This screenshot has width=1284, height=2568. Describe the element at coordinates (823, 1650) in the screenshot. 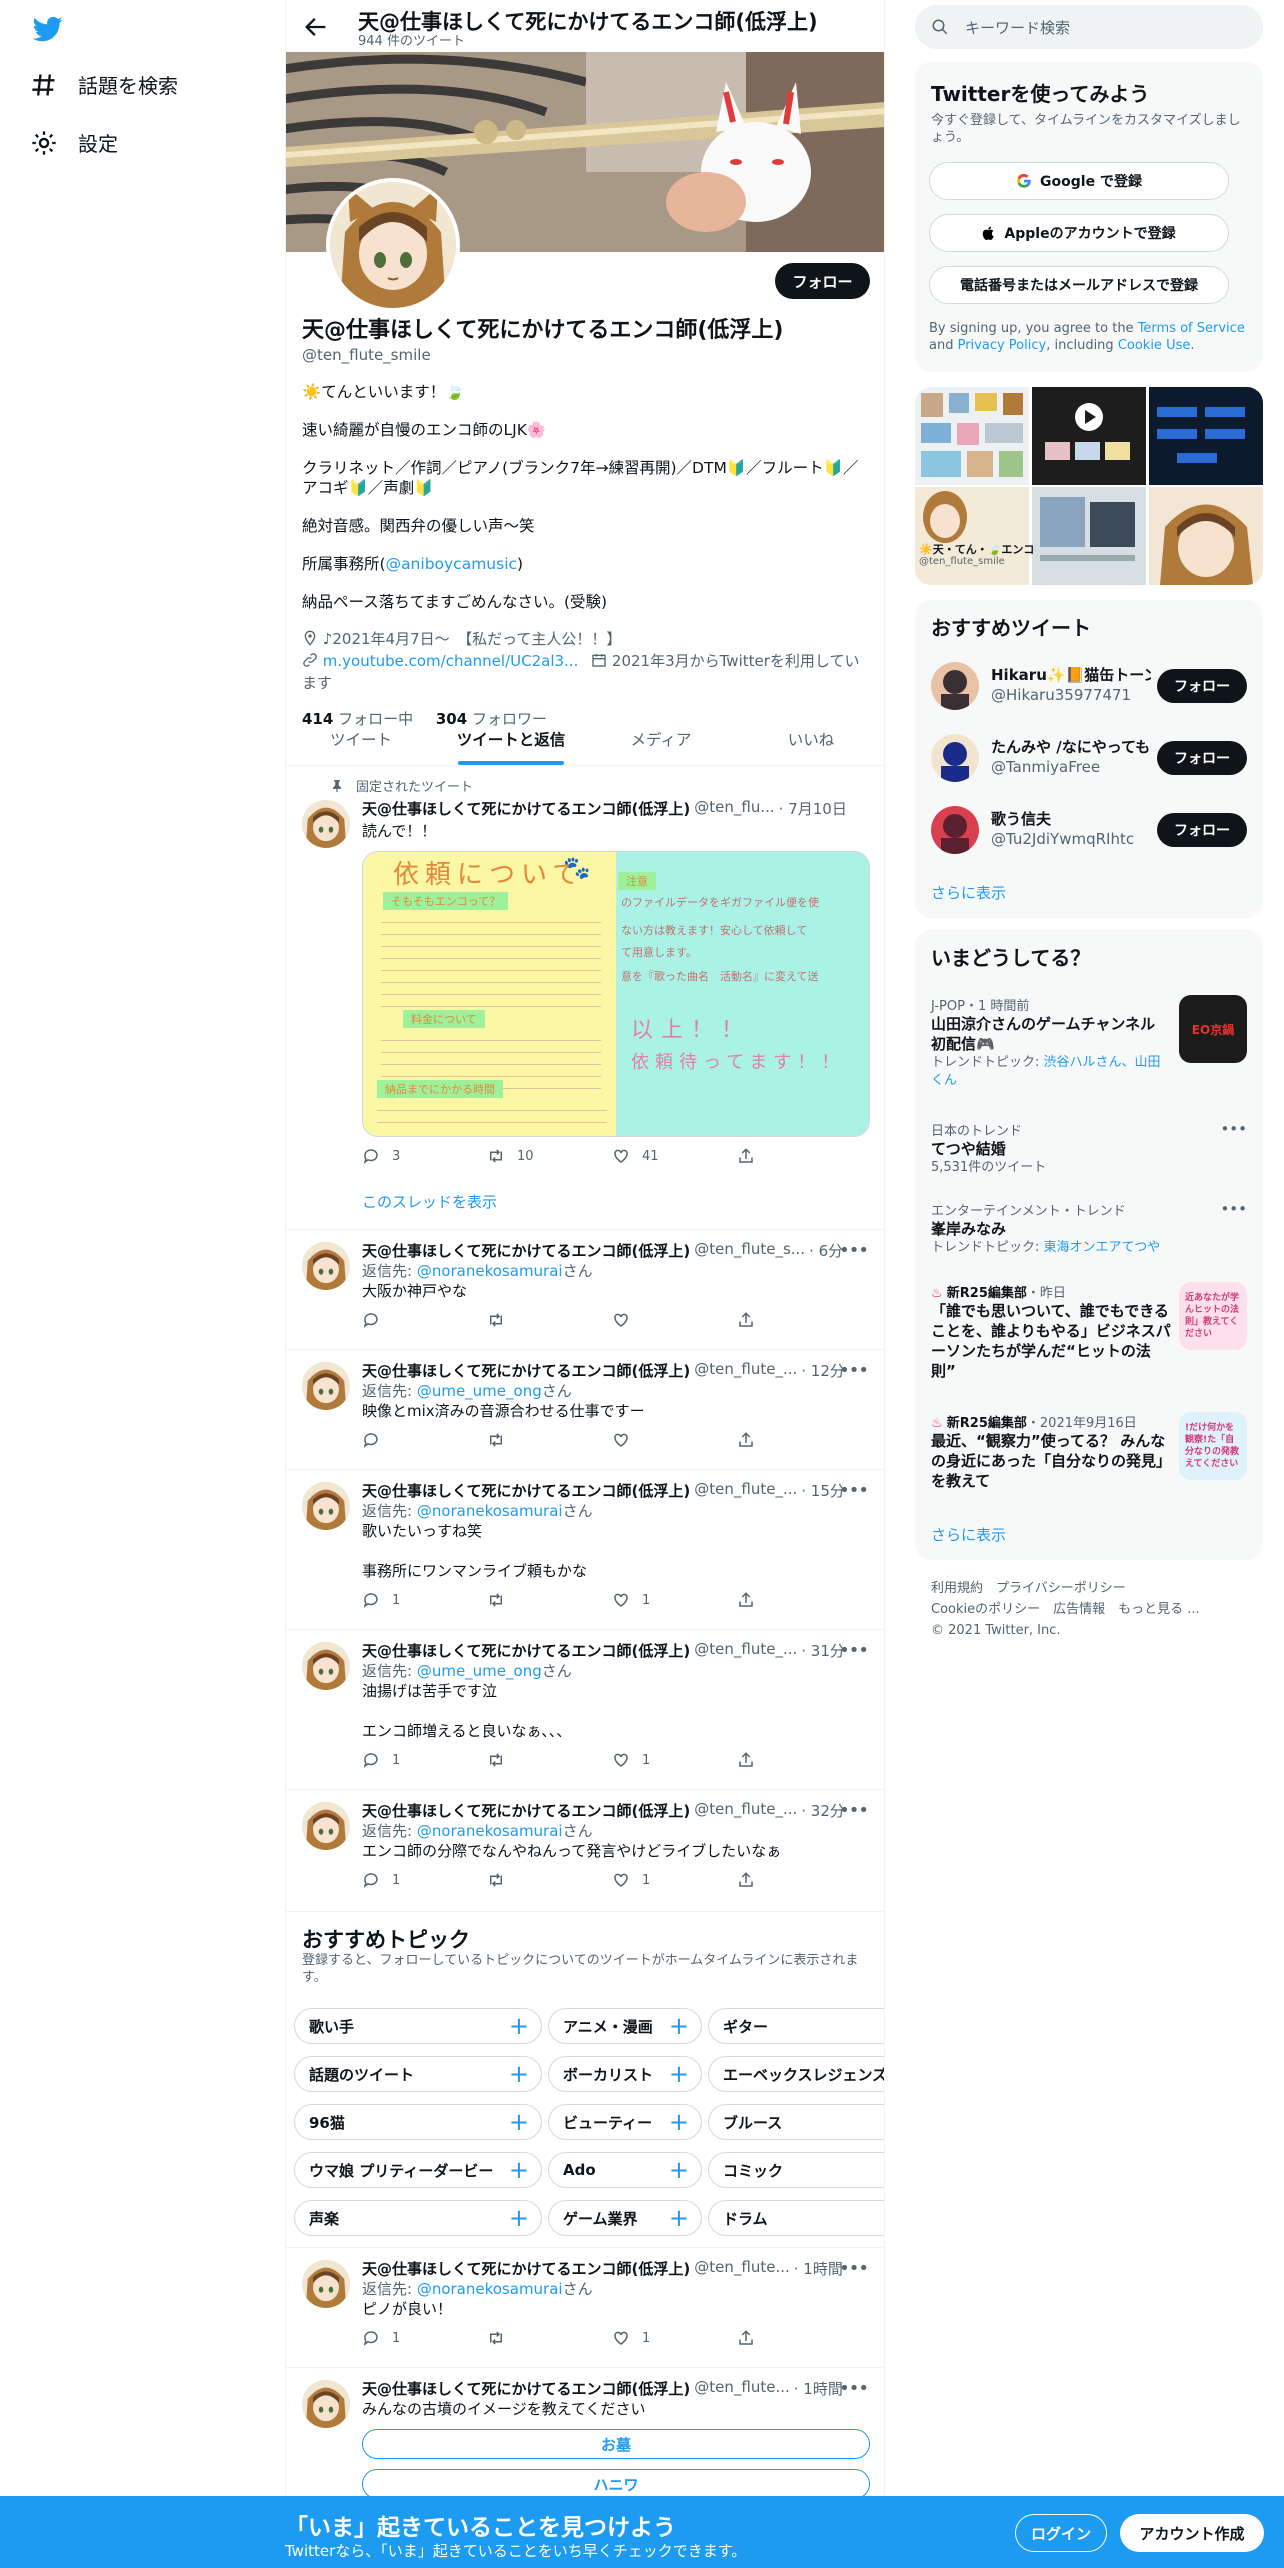

I see `tweet-time: · 31分` at that location.